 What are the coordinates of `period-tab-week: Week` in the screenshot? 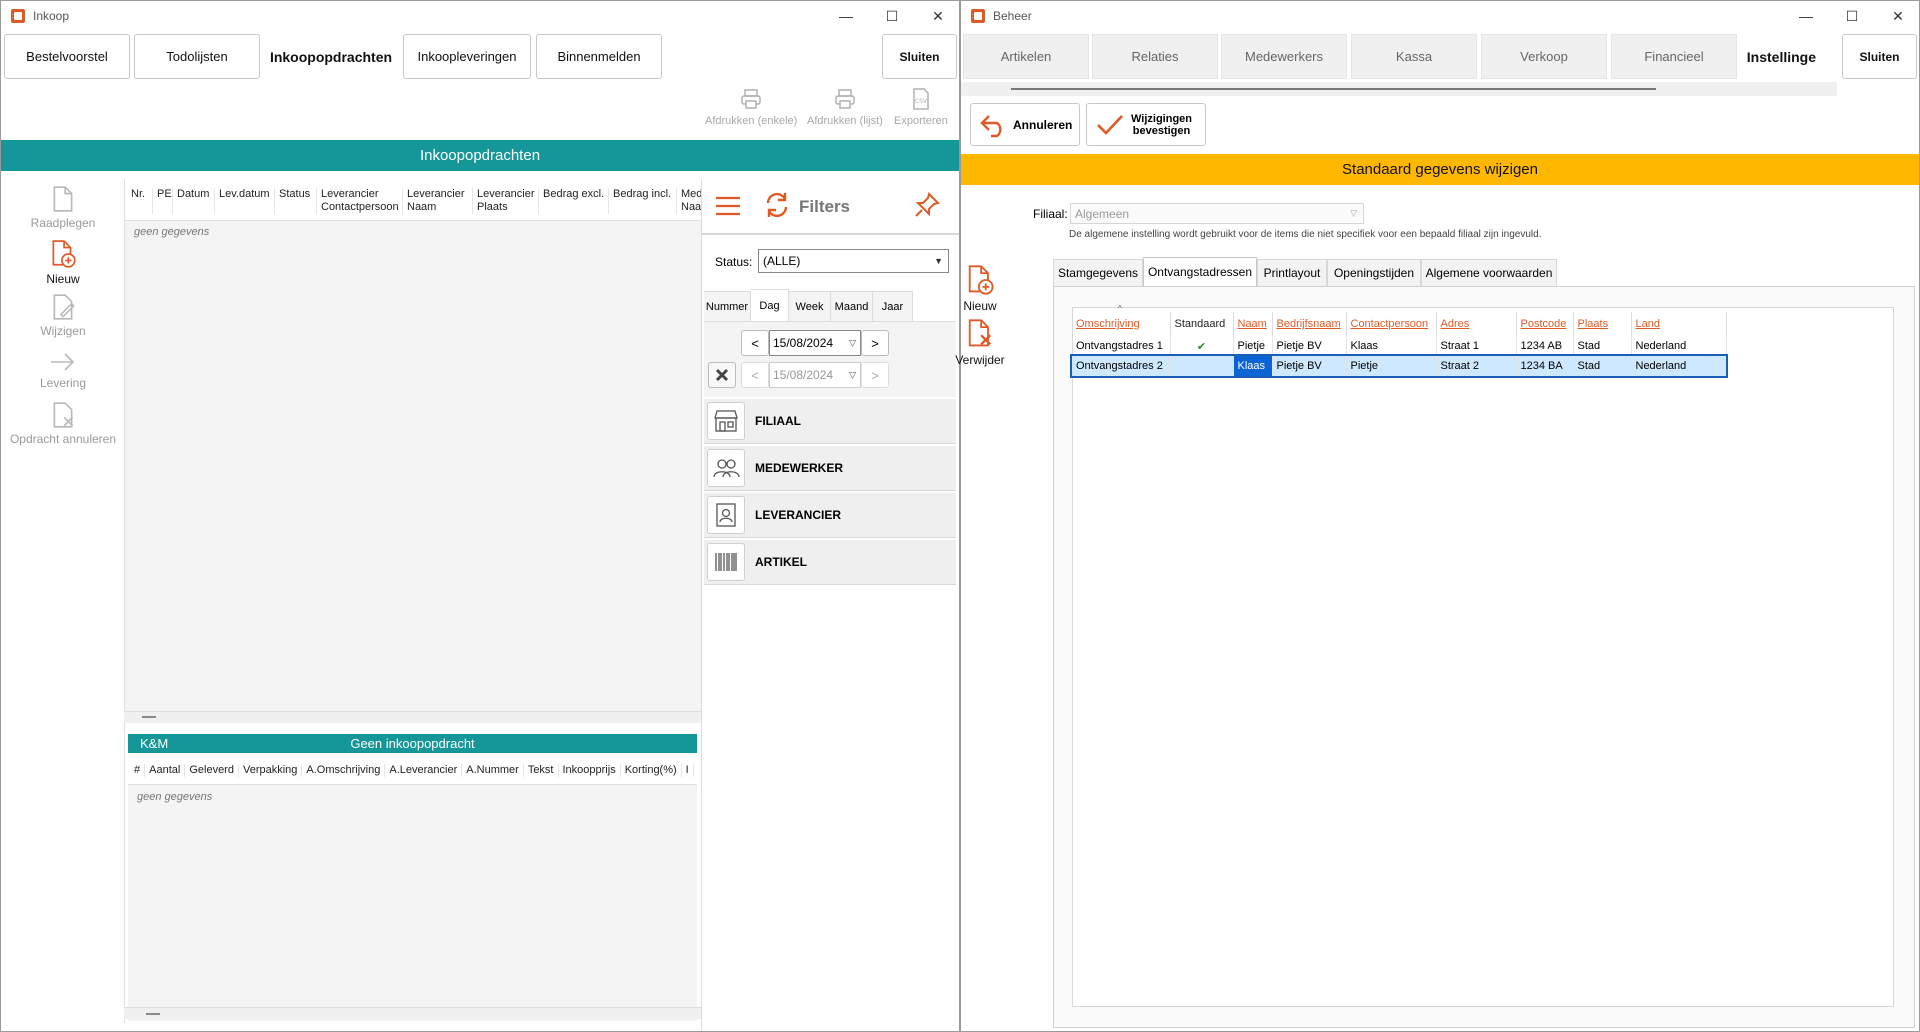 It's located at (810, 306).